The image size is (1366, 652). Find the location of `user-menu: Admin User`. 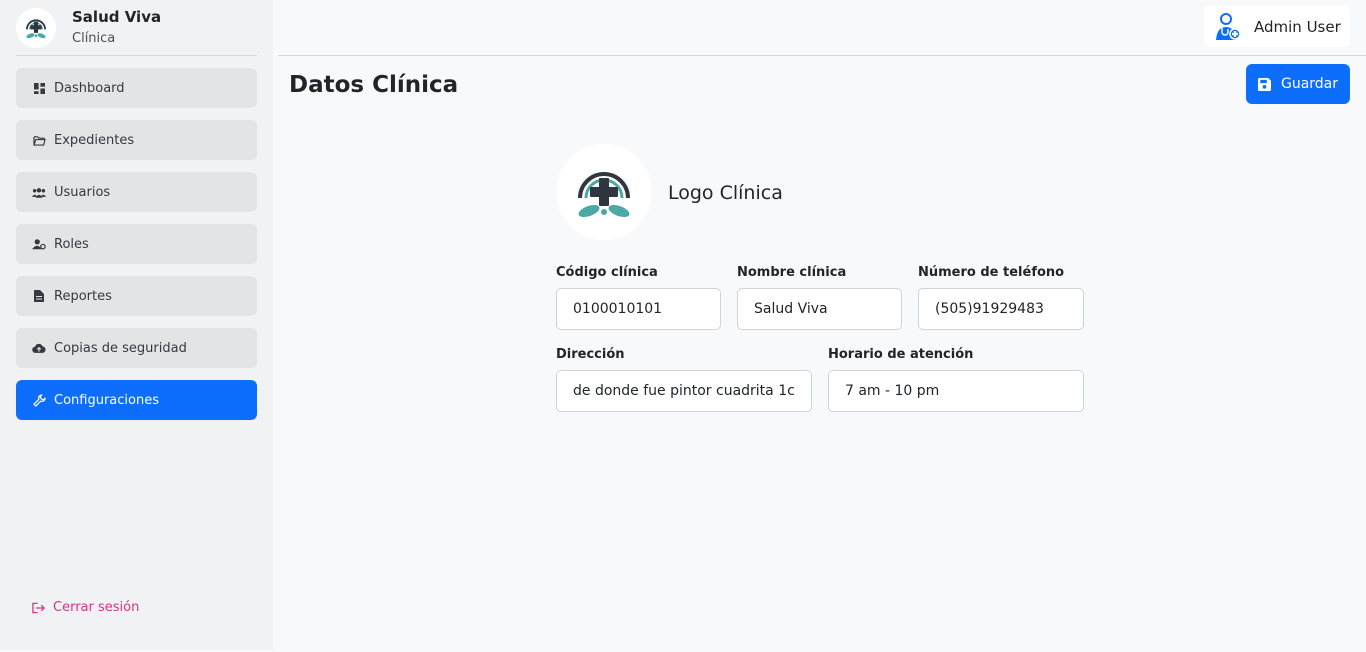

user-menu: Admin User is located at coordinates (1277, 26).